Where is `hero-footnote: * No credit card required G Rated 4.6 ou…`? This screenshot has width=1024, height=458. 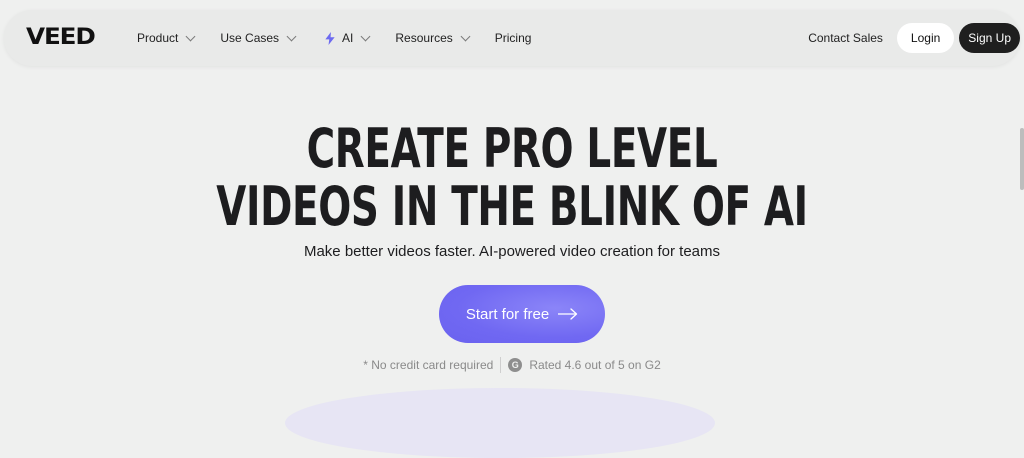 hero-footnote: * No credit card required G Rated 4.6 ou… is located at coordinates (512, 365).